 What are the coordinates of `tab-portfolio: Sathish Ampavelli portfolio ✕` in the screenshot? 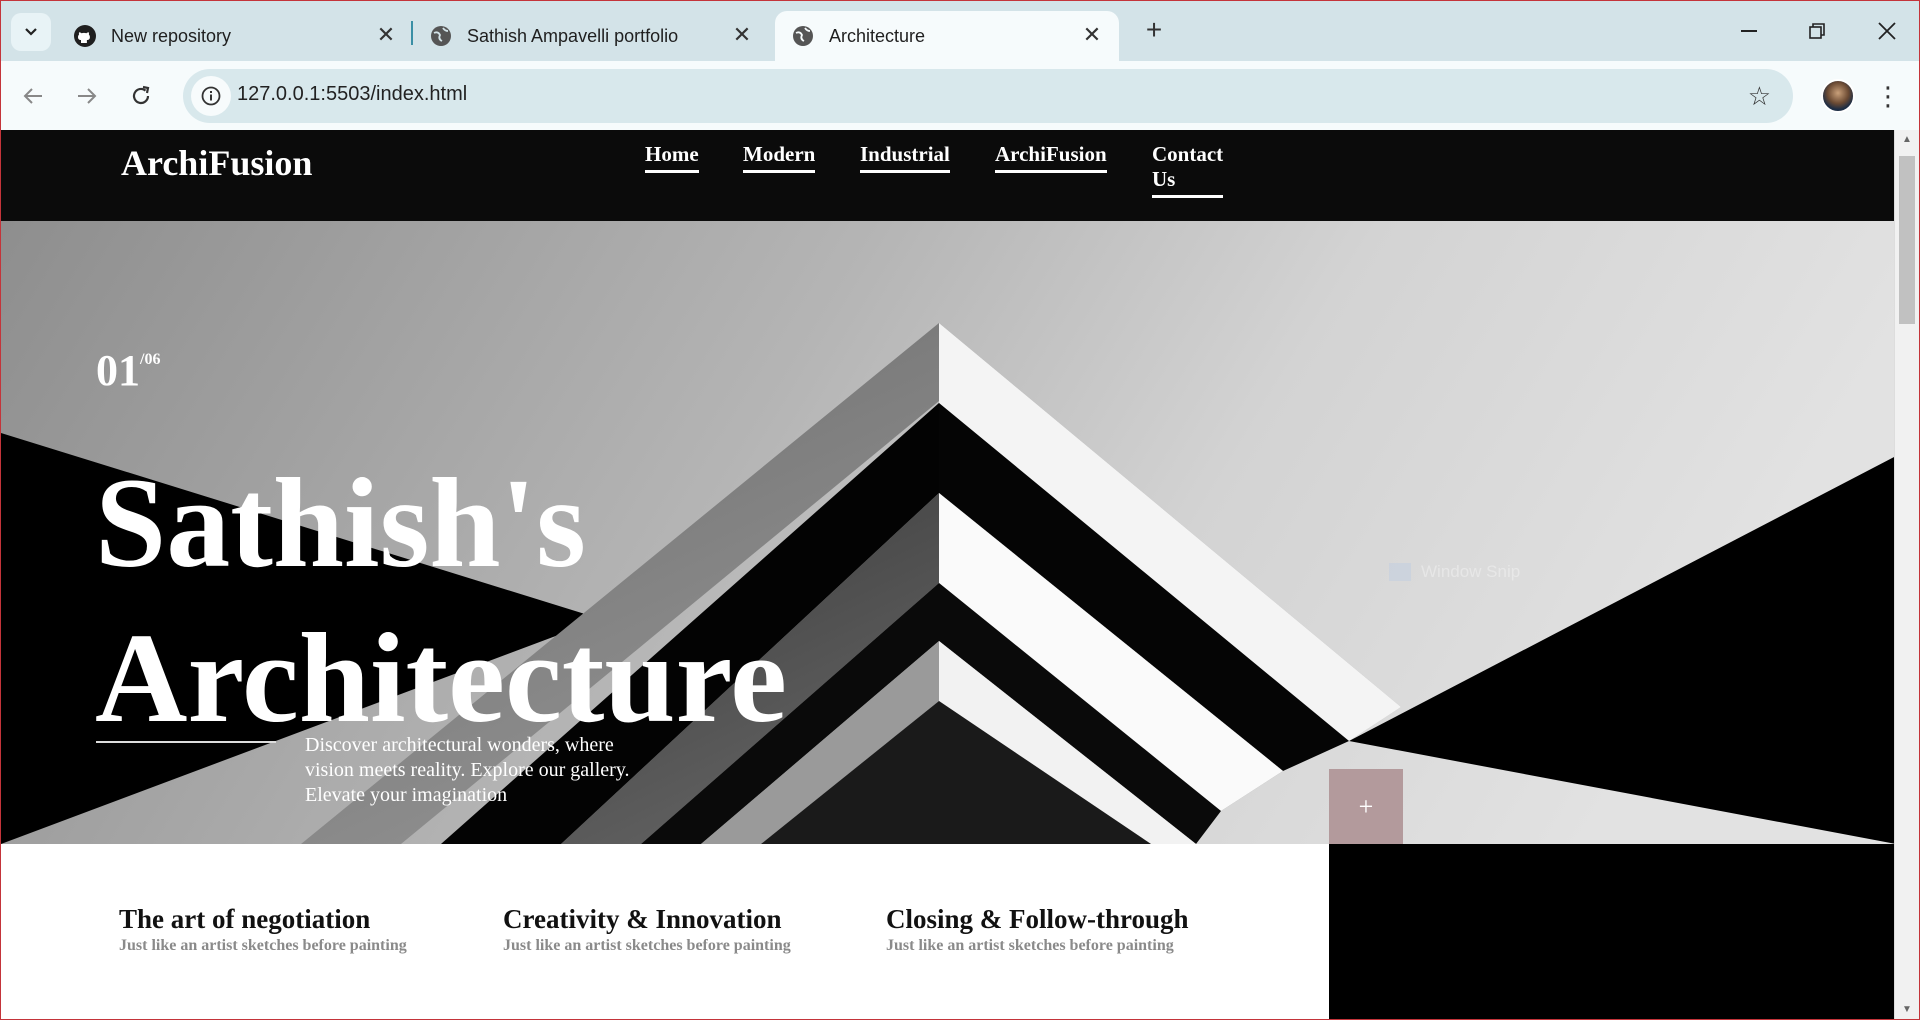 It's located at (591, 36).